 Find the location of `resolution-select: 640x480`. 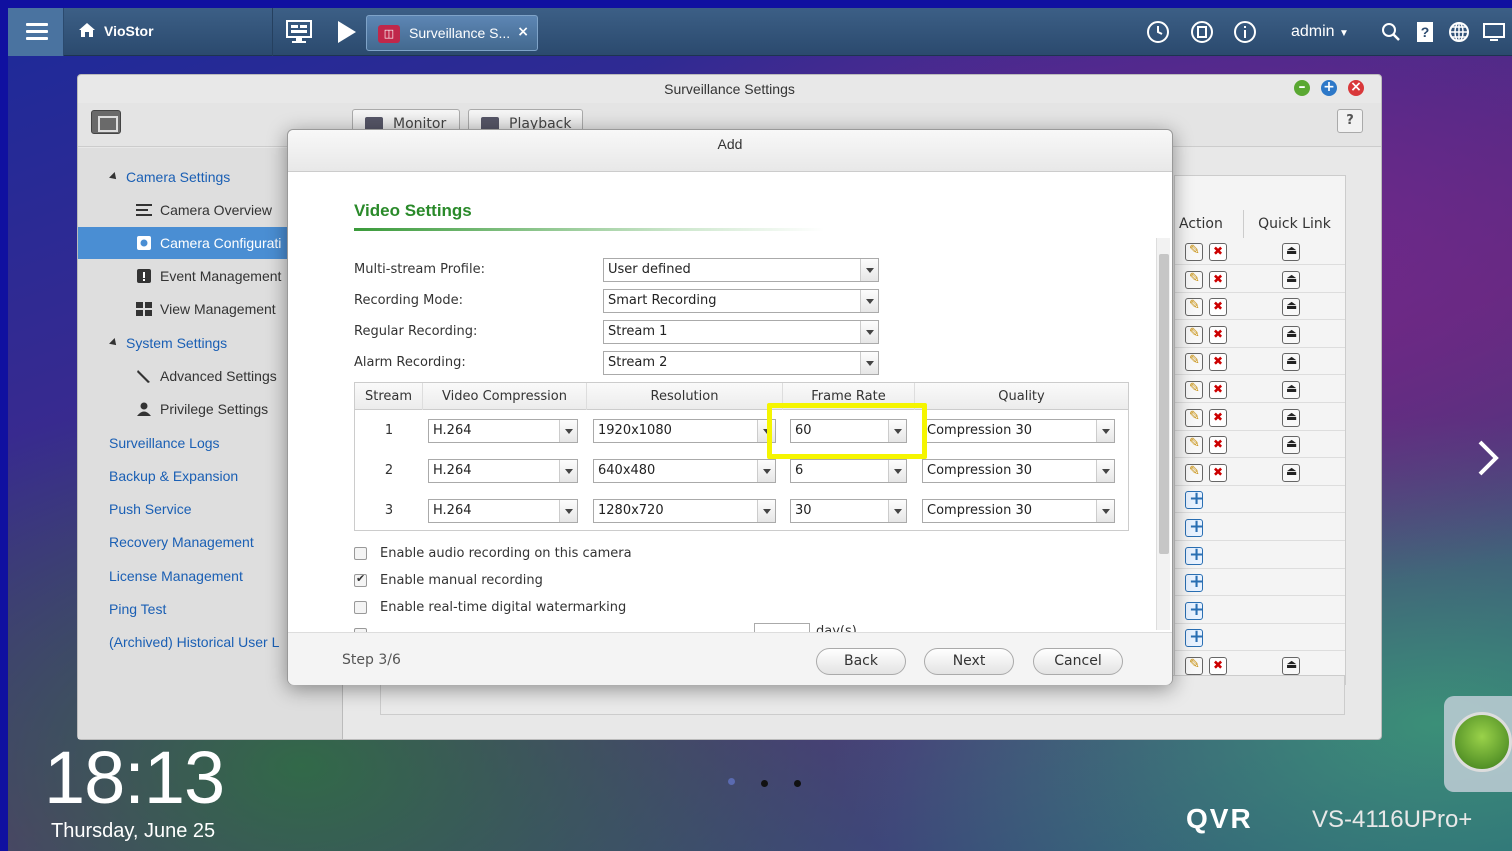

resolution-select: 640x480 is located at coordinates (684, 471).